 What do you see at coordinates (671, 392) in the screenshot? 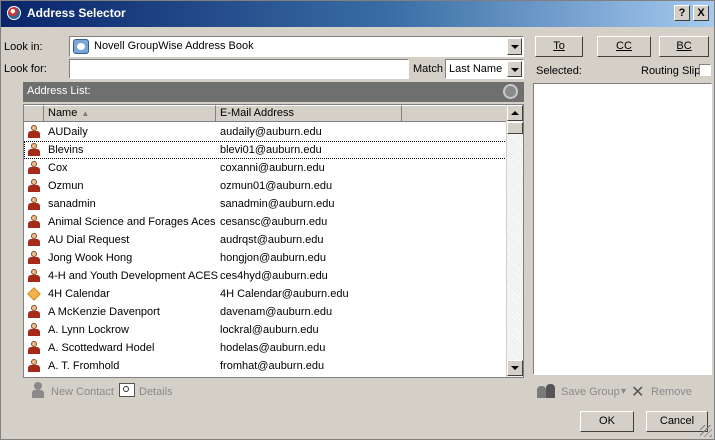
I see `remove-button: Remove` at bounding box center [671, 392].